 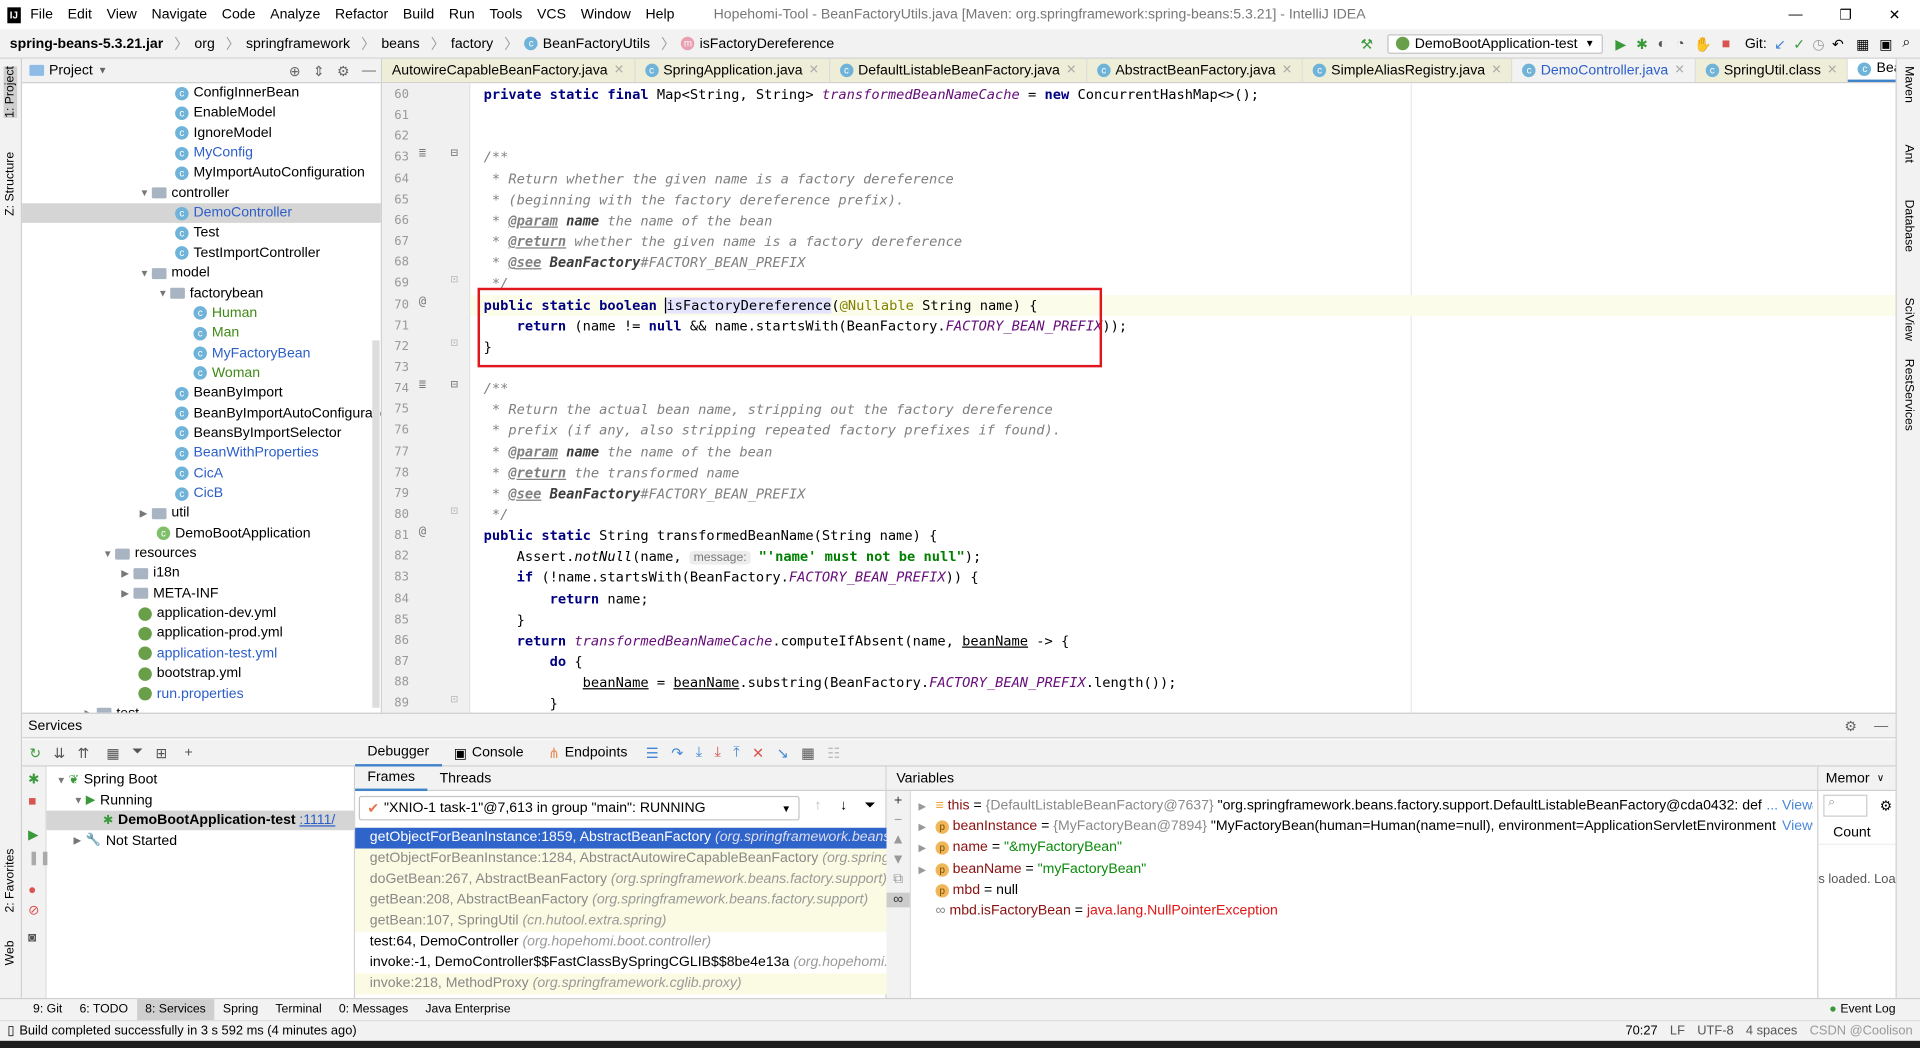 I want to click on new-tab-icon: ⊞, so click(x=162, y=752).